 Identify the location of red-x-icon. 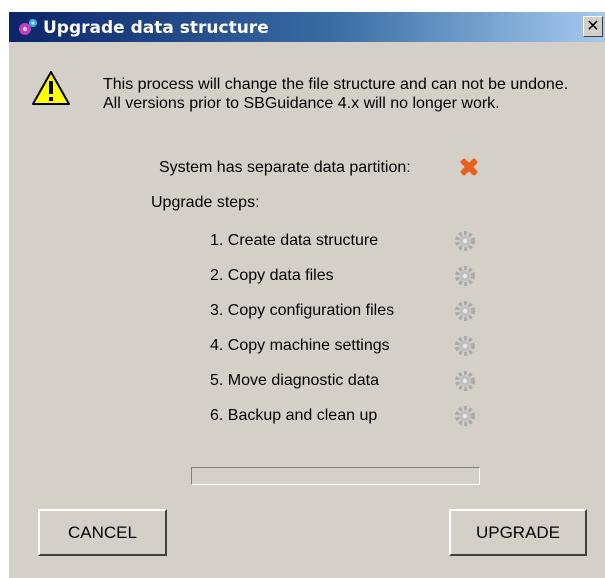
(469, 167).